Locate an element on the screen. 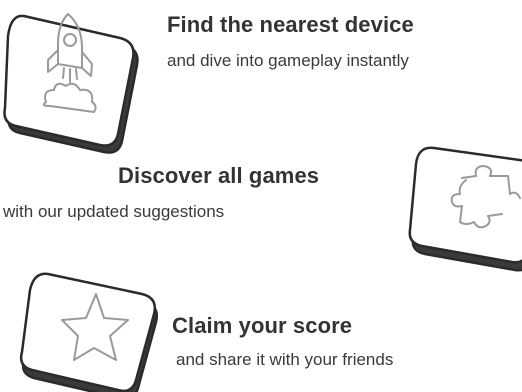  feature-3-subtitle: and share it with your friends is located at coordinates (285, 359).